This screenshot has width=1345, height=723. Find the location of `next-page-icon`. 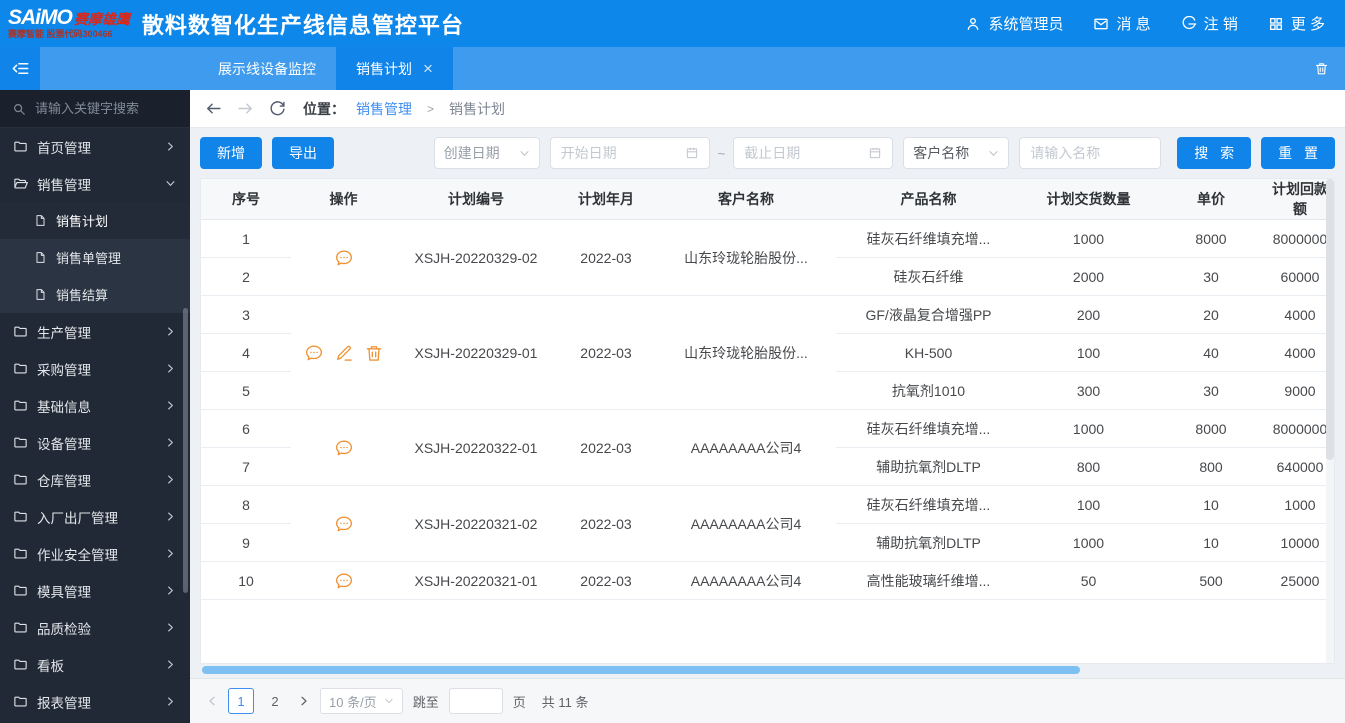

next-page-icon is located at coordinates (304, 701).